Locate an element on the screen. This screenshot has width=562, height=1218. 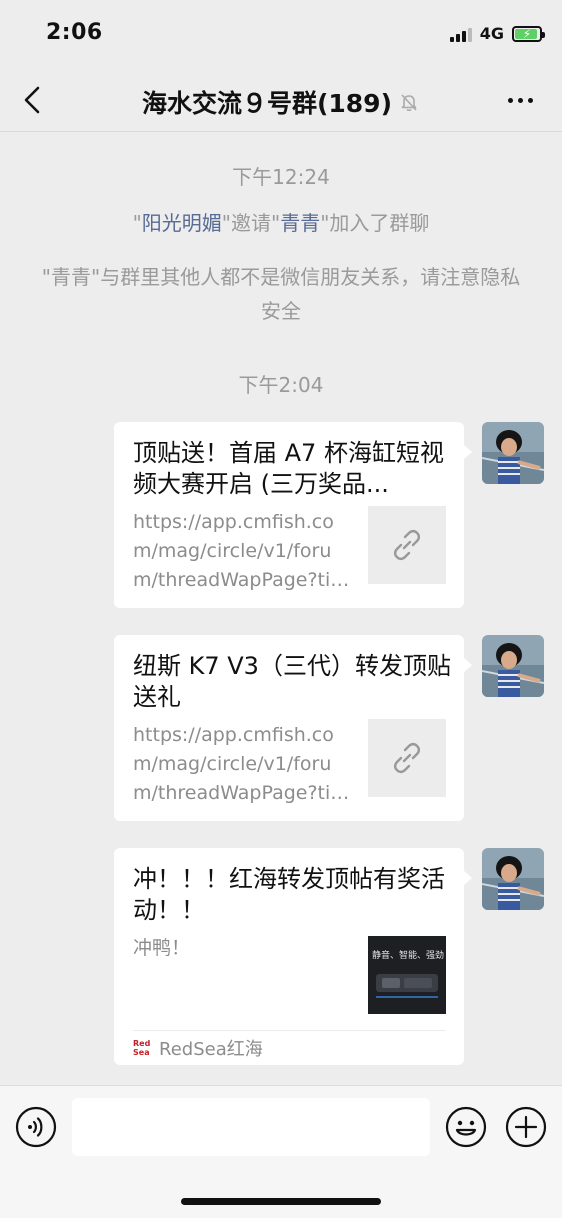
status-indicators: 4G ⚡ is located at coordinates (497, 33).